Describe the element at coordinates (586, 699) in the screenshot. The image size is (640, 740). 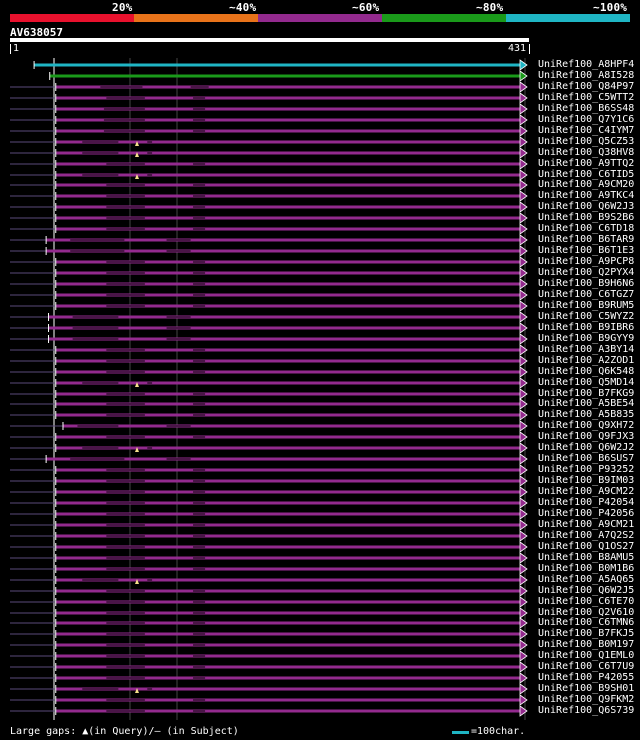
I see `hit-label: UniRef100_Q9FKM2` at that location.